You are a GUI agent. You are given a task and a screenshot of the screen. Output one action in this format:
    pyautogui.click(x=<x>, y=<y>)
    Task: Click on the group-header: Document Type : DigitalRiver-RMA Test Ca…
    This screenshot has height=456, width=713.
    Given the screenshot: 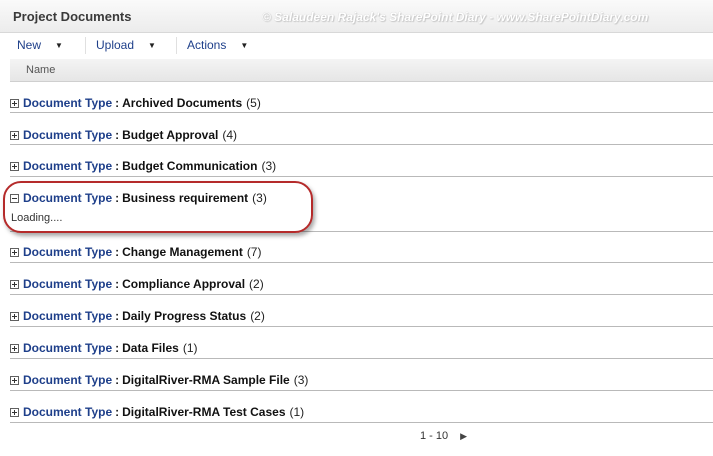 What is the action you would take?
    pyautogui.click(x=157, y=412)
    